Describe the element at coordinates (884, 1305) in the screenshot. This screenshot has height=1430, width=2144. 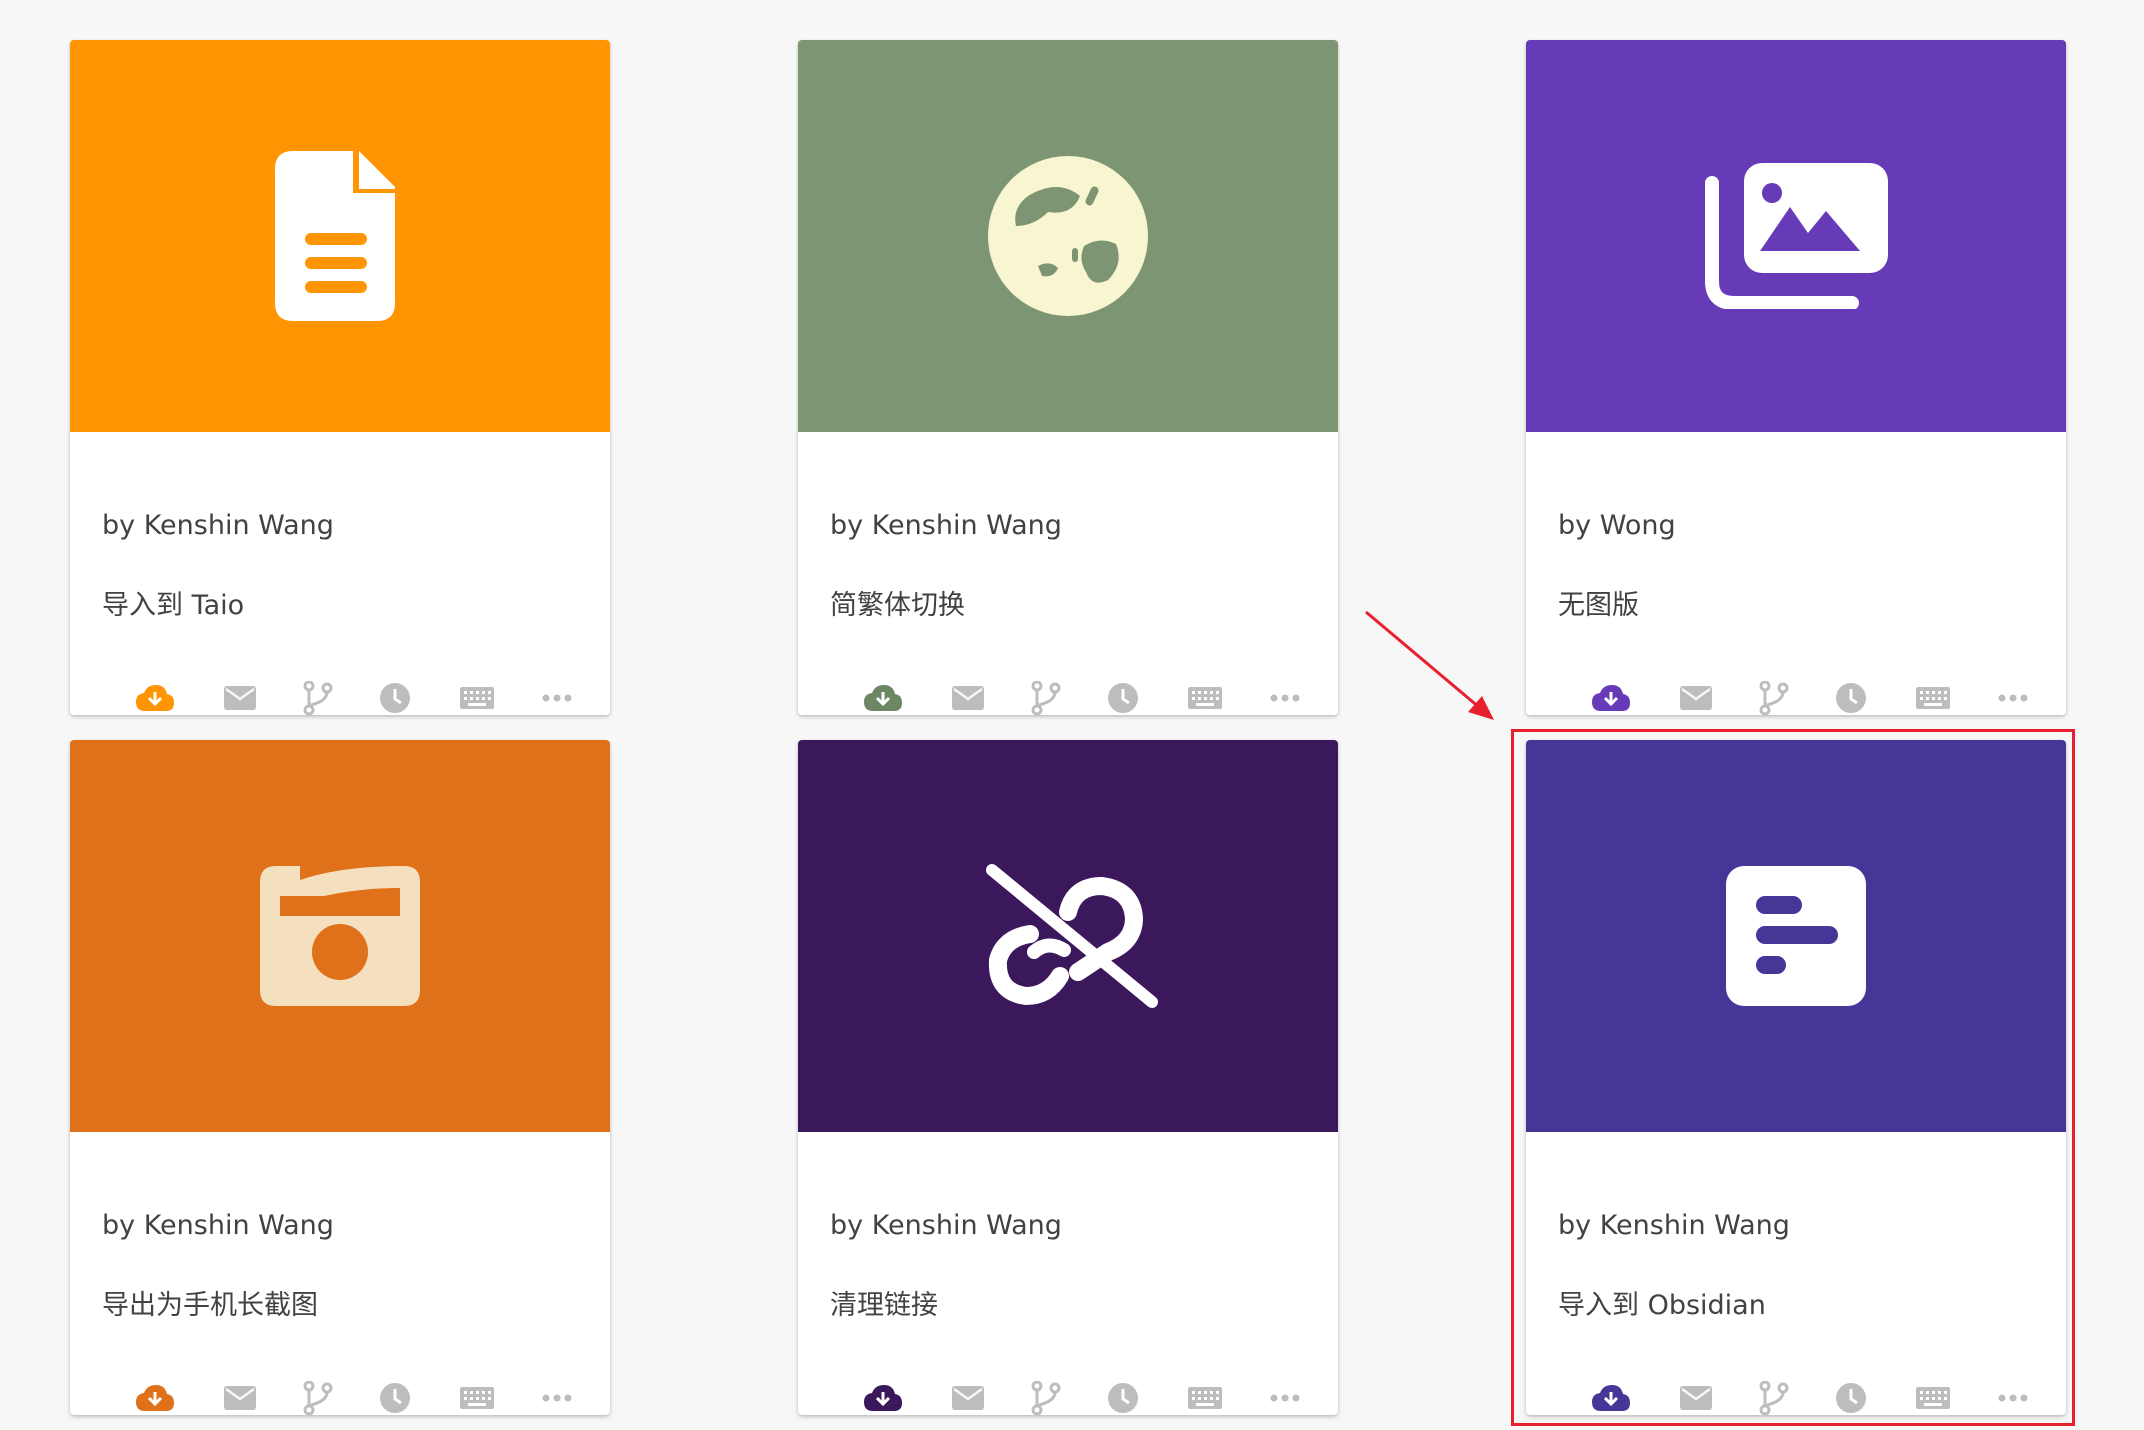
I see `card-title: 清理链接` at that location.